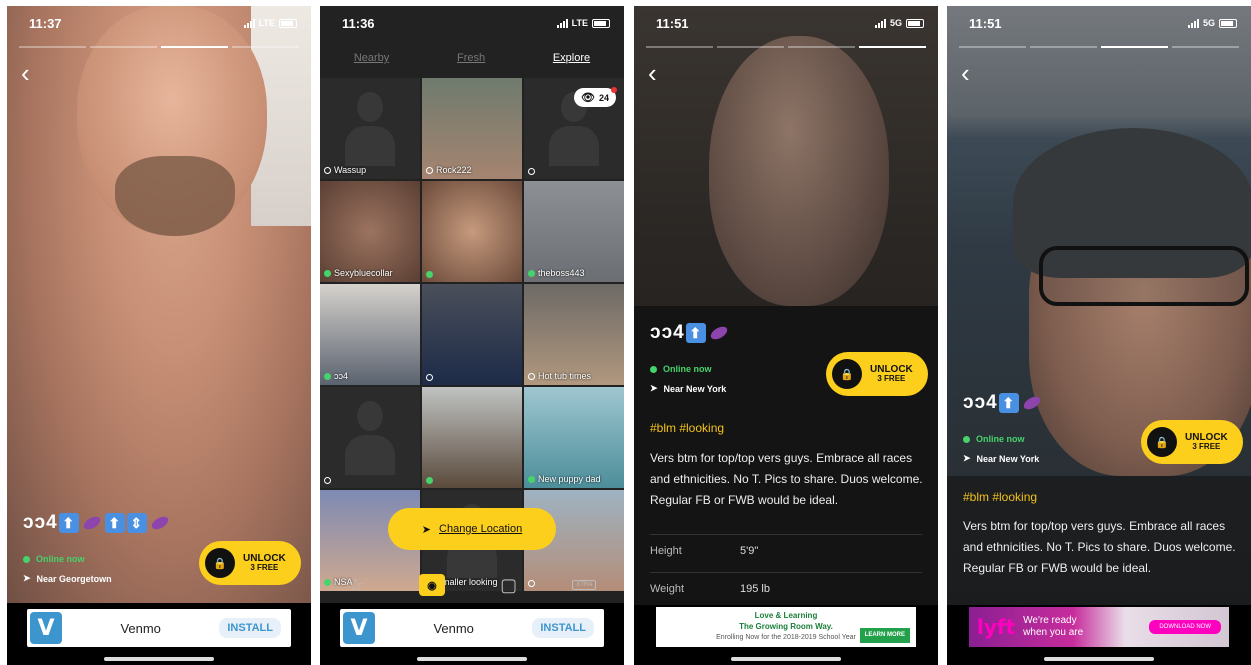 This screenshot has height=665, width=1251. What do you see at coordinates (431, 585) in the screenshot?
I see `grindr-mask-icon: ◉` at bounding box center [431, 585].